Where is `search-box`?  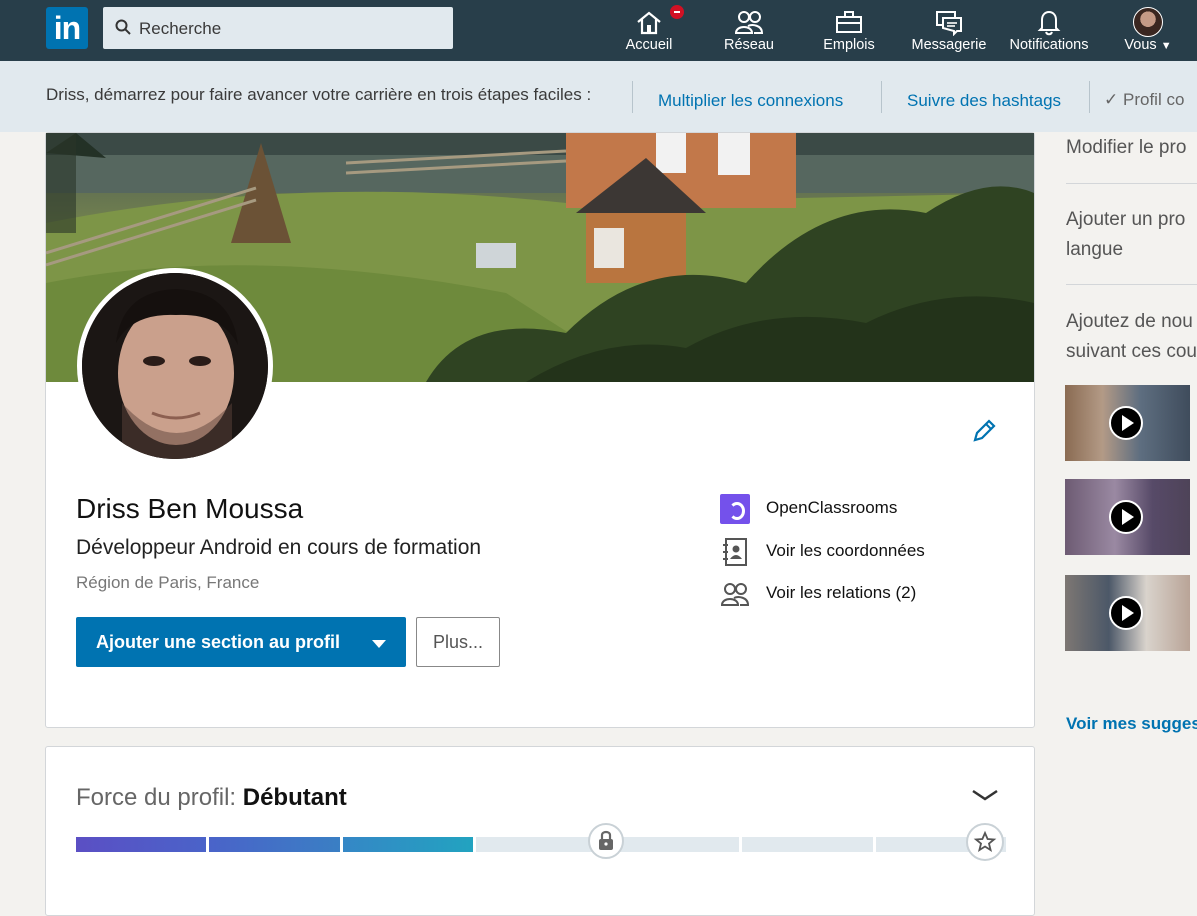
search-box is located at coordinates (278, 29).